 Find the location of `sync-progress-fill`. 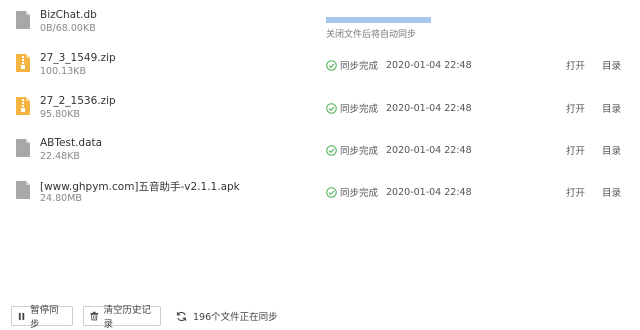

sync-progress-fill is located at coordinates (378, 20).